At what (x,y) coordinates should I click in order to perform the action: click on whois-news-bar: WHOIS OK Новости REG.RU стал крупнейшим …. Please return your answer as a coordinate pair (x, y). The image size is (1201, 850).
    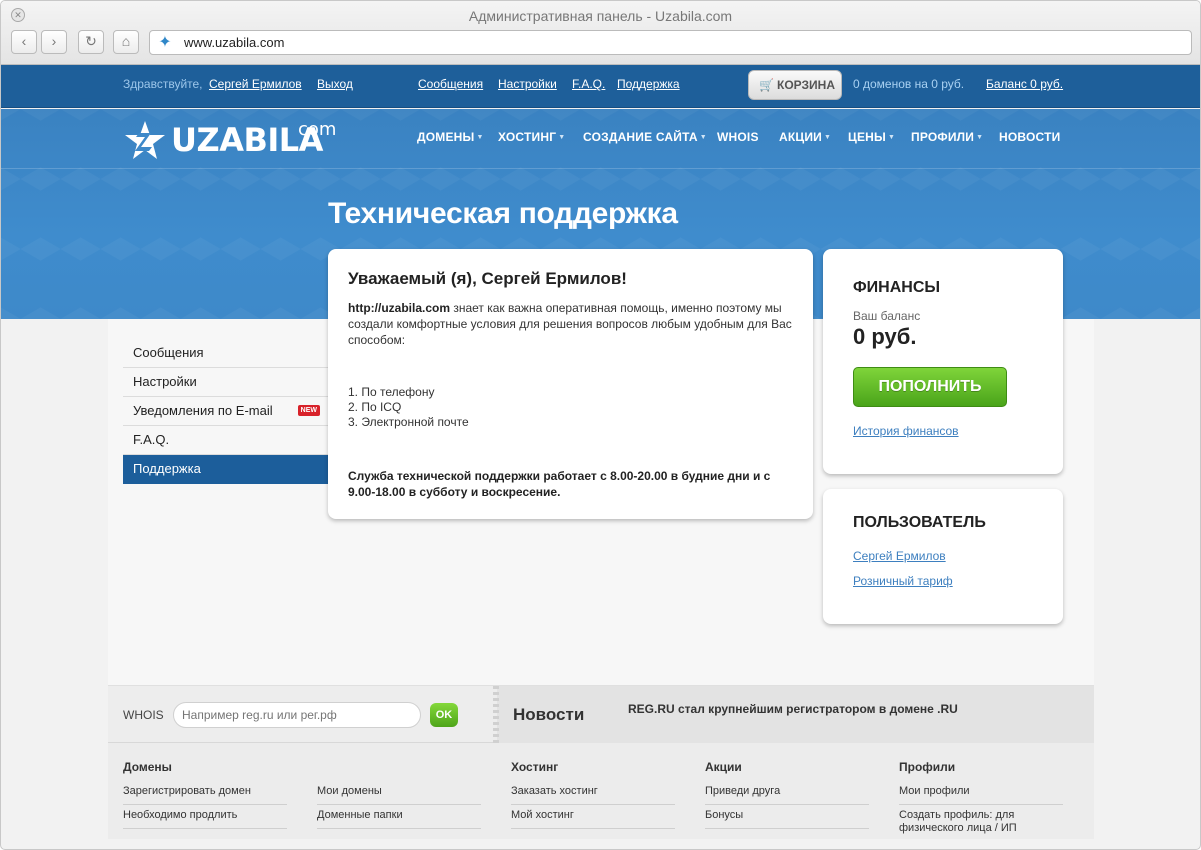
    Looking at the image, I should click on (601, 714).